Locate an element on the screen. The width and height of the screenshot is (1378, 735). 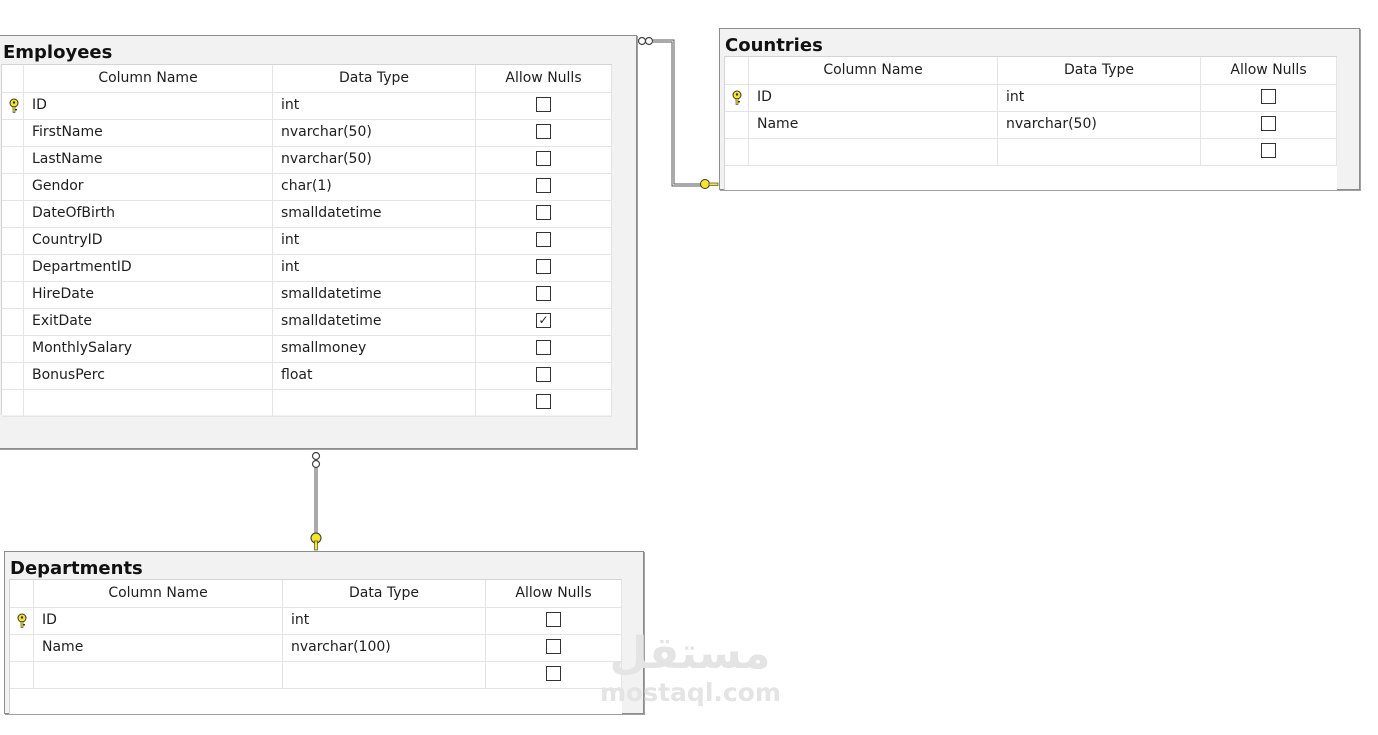
column-name-cell: MonthlySalary is located at coordinates (148, 348).